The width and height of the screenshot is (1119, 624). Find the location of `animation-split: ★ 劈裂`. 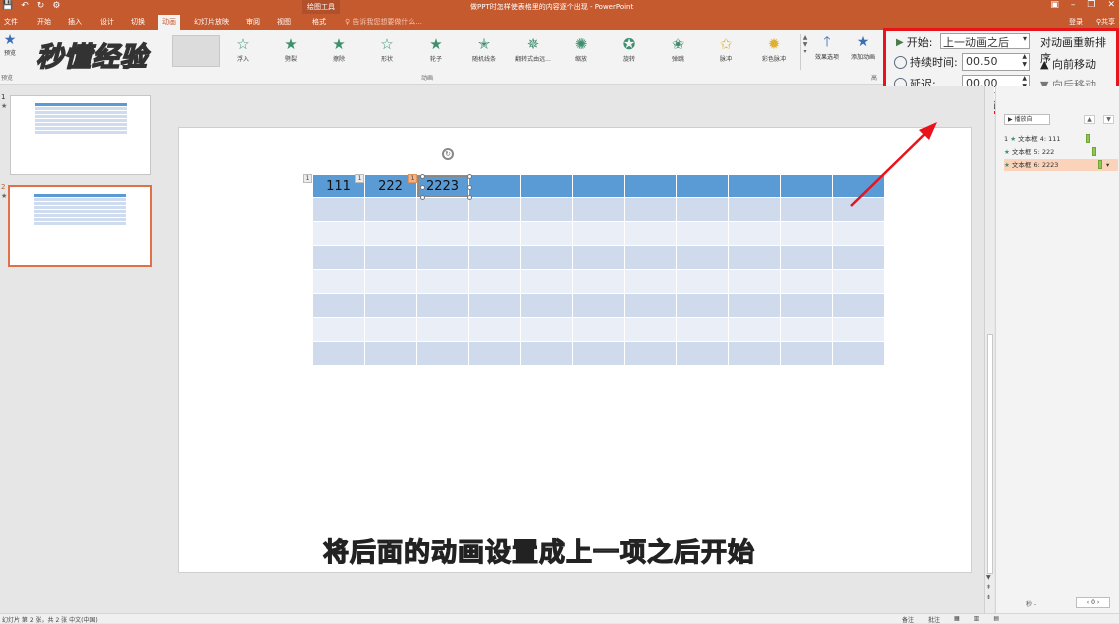

animation-split: ★ 劈裂 is located at coordinates (291, 48).